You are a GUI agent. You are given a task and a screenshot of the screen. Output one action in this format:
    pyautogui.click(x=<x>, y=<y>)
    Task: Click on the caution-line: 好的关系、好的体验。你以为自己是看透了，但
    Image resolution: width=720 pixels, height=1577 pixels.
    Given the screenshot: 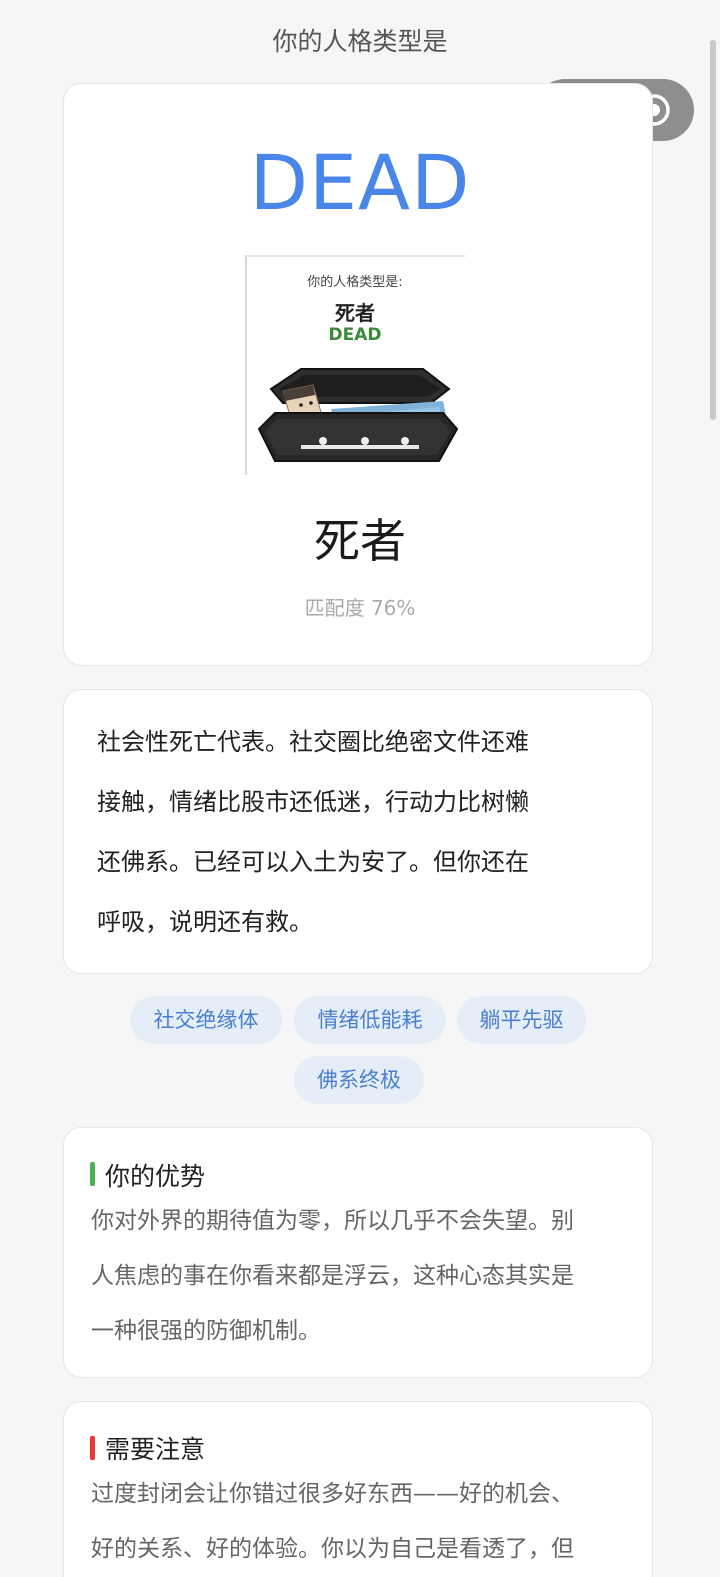 What is the action you would take?
    pyautogui.click(x=332, y=1549)
    